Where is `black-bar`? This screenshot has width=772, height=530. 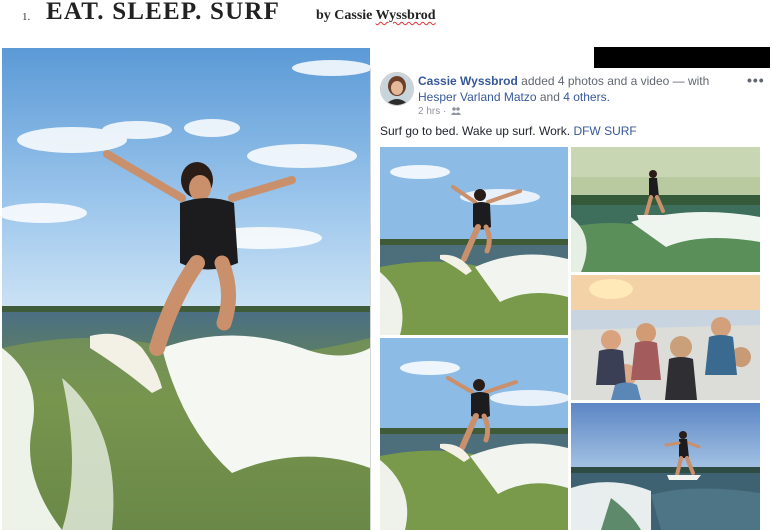
black-bar is located at coordinates (682, 57).